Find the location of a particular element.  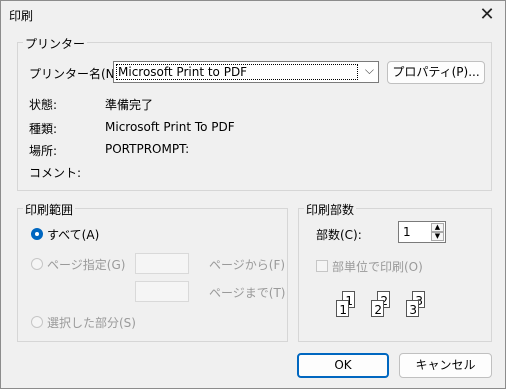

printer-name-select: Microsoft Print to PDF ⌵ is located at coordinates (246, 72).